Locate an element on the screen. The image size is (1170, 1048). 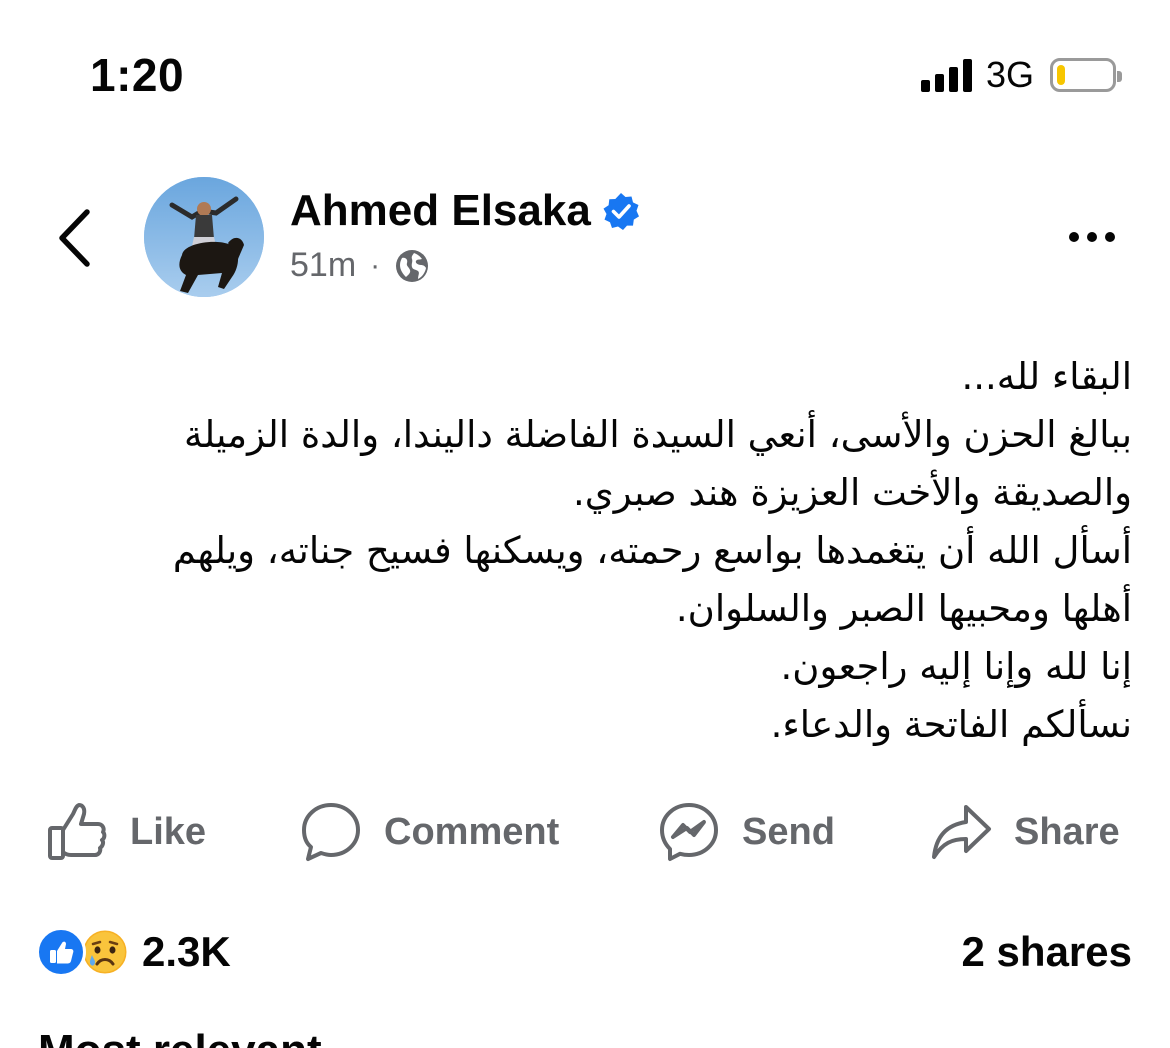
more-options-button is located at coordinates (1092, 237).